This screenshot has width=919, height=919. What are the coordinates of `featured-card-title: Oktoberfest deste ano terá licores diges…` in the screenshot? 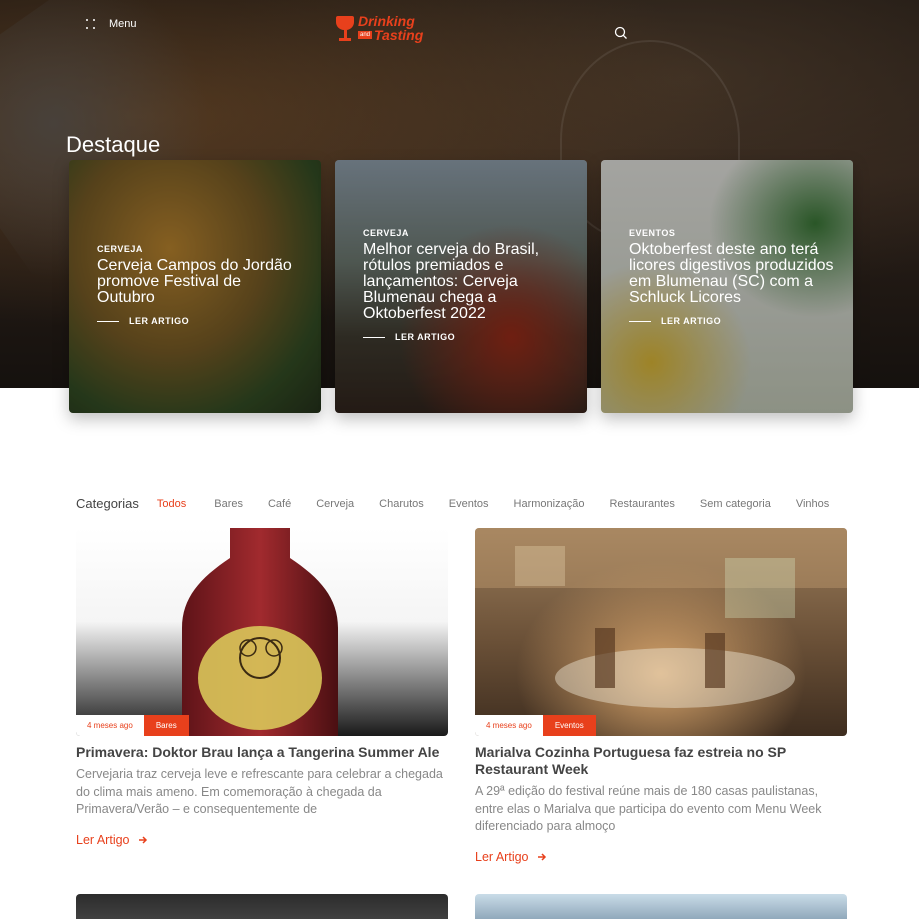 It's located at (732, 274).